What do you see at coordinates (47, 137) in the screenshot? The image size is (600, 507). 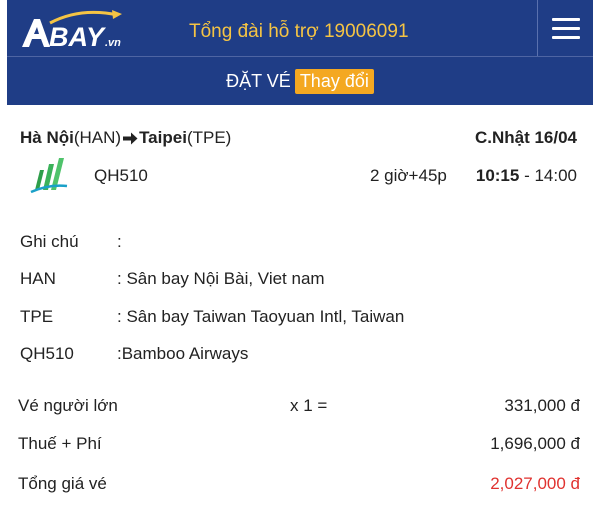 I see `origin-city: Hà Nội` at bounding box center [47, 137].